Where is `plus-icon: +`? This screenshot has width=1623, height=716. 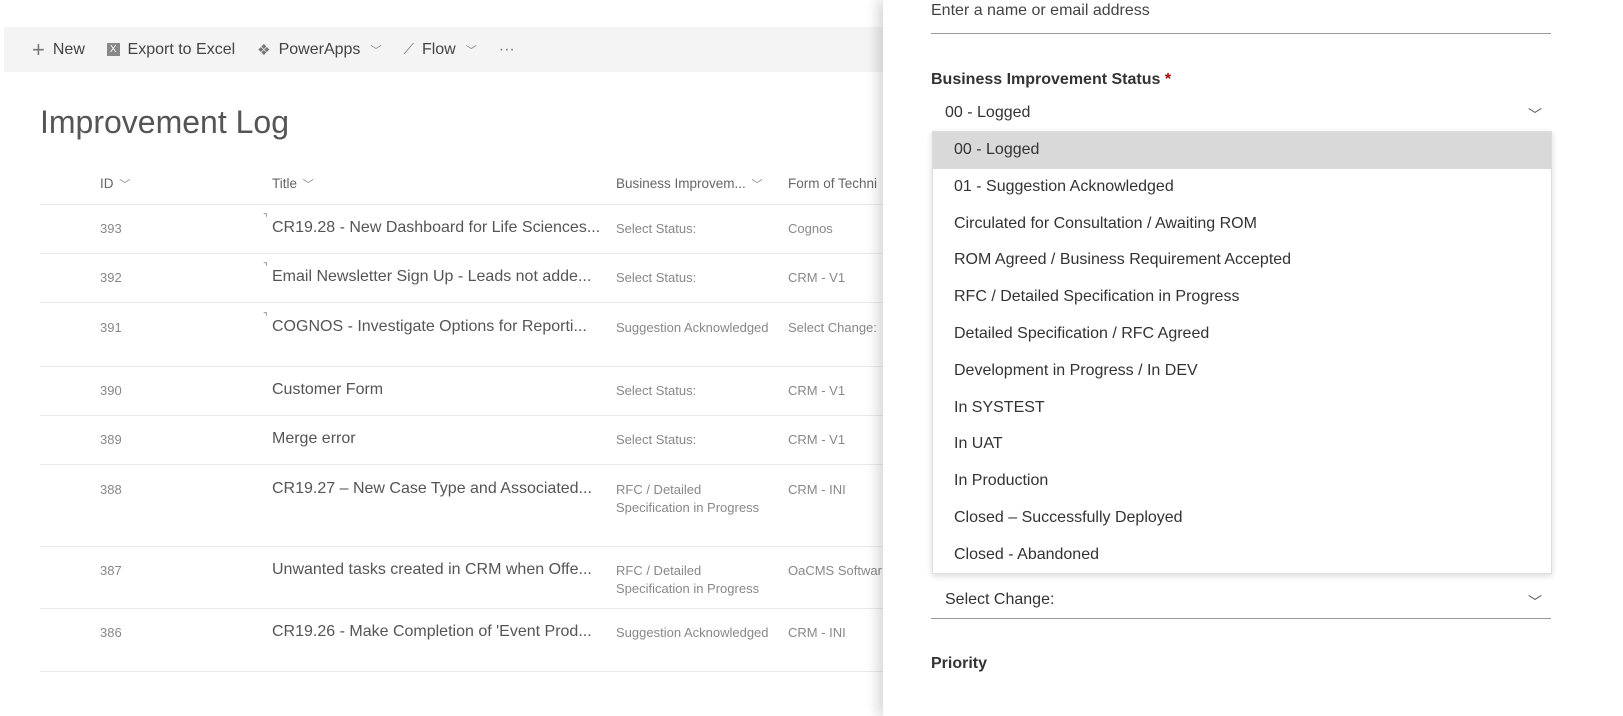
plus-icon: + is located at coordinates (38, 49).